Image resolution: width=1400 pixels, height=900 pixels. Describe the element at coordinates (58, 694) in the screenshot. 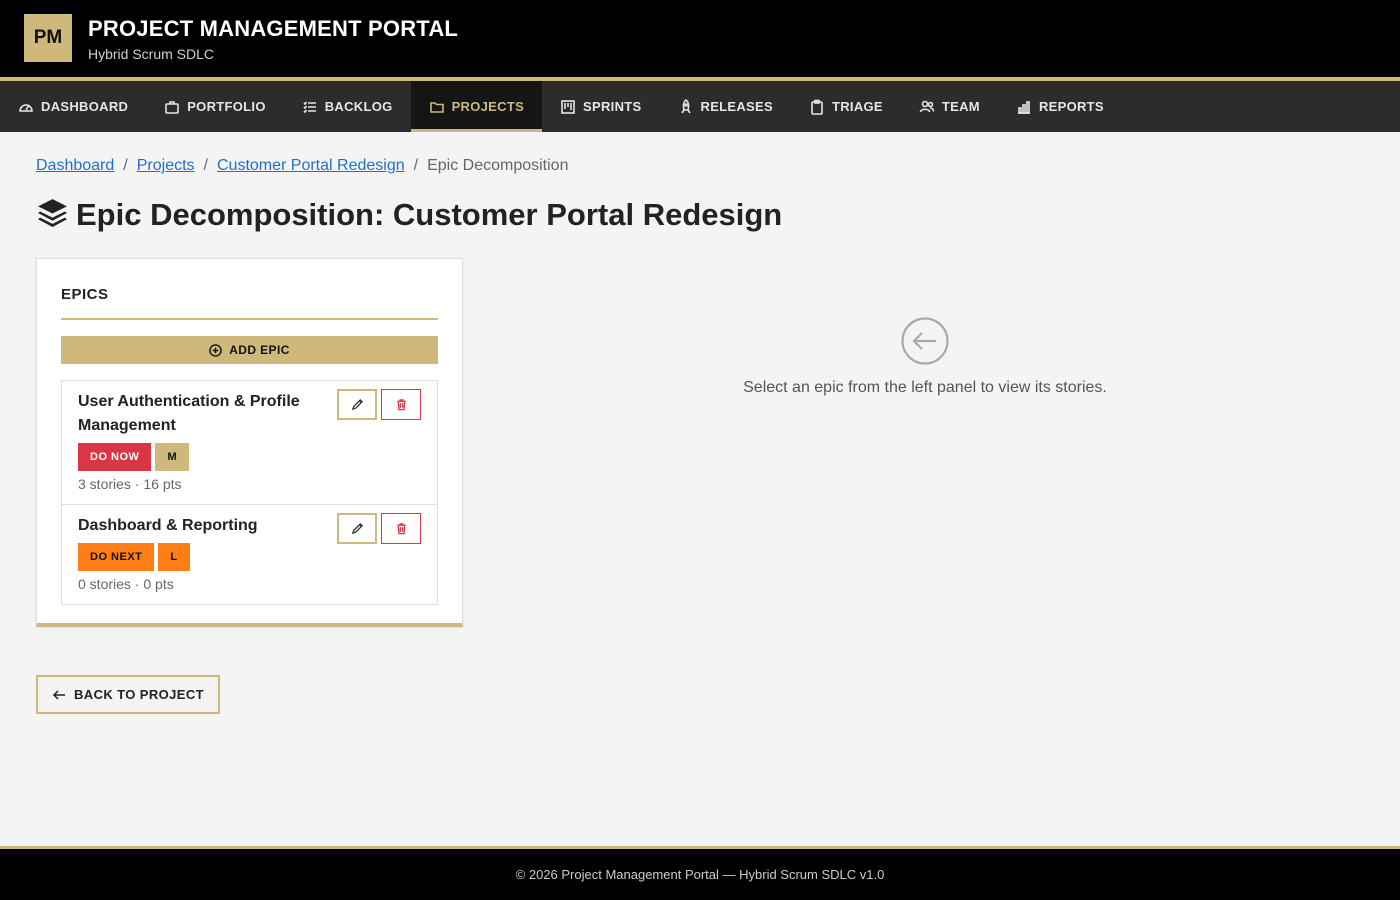

I see `arrow-left-icon` at that location.